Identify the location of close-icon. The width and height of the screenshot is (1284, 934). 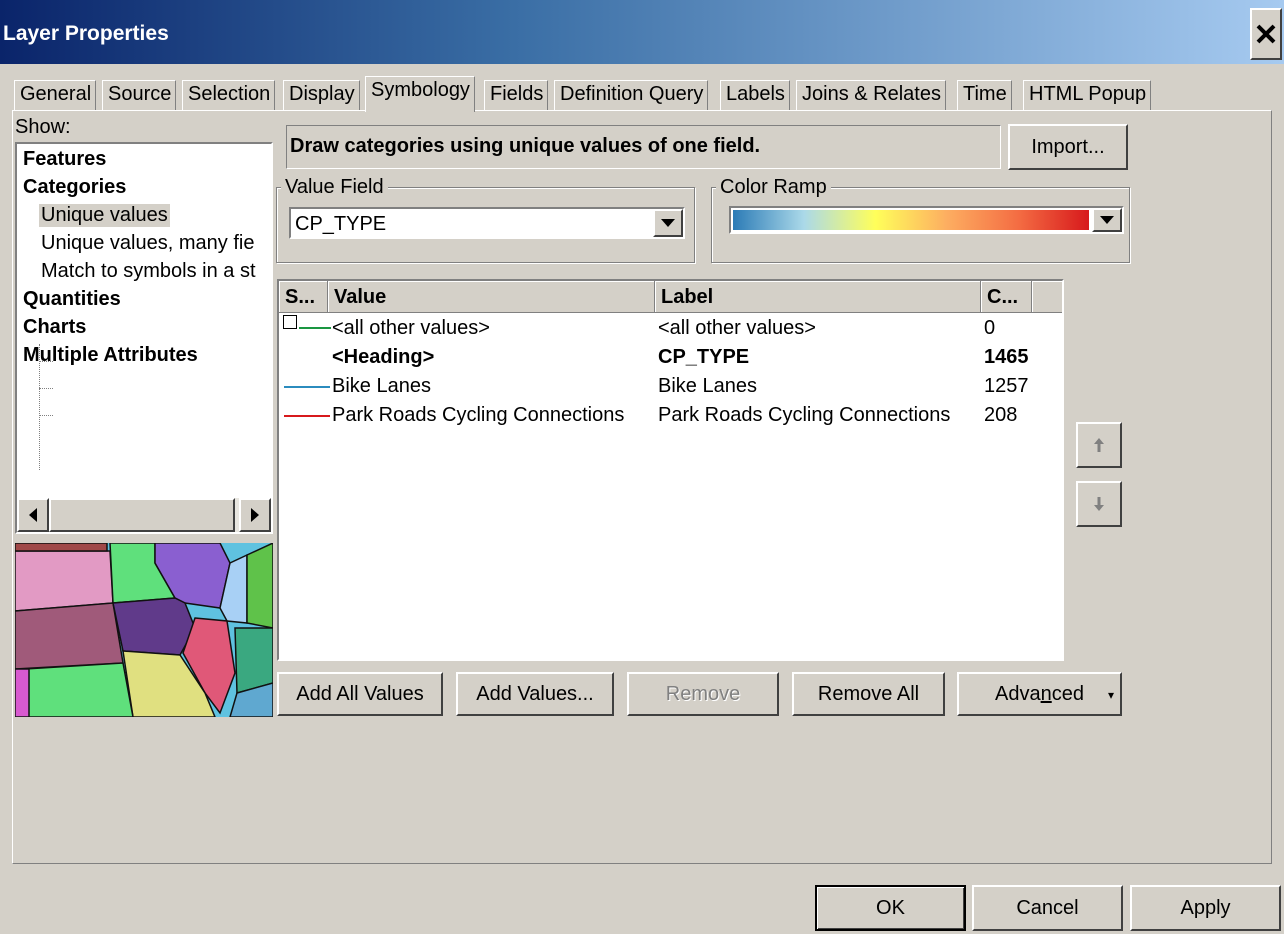
(1266, 34).